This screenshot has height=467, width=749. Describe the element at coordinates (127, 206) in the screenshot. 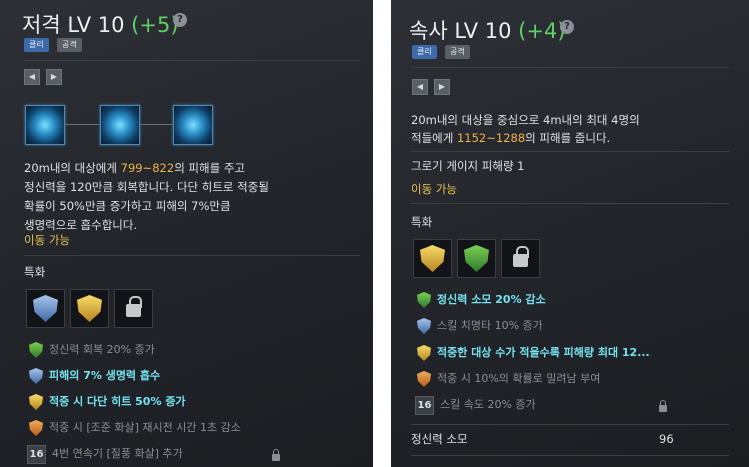

I see `description-line-3: 확률이 50%만큼 증가하고 피해의 7%만큼` at that location.